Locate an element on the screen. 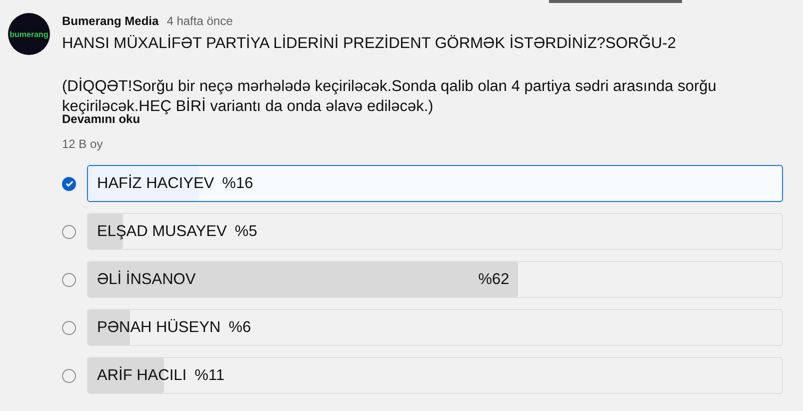 The width and height of the screenshot is (803, 411). vote-count: 12 B oy is located at coordinates (83, 144).